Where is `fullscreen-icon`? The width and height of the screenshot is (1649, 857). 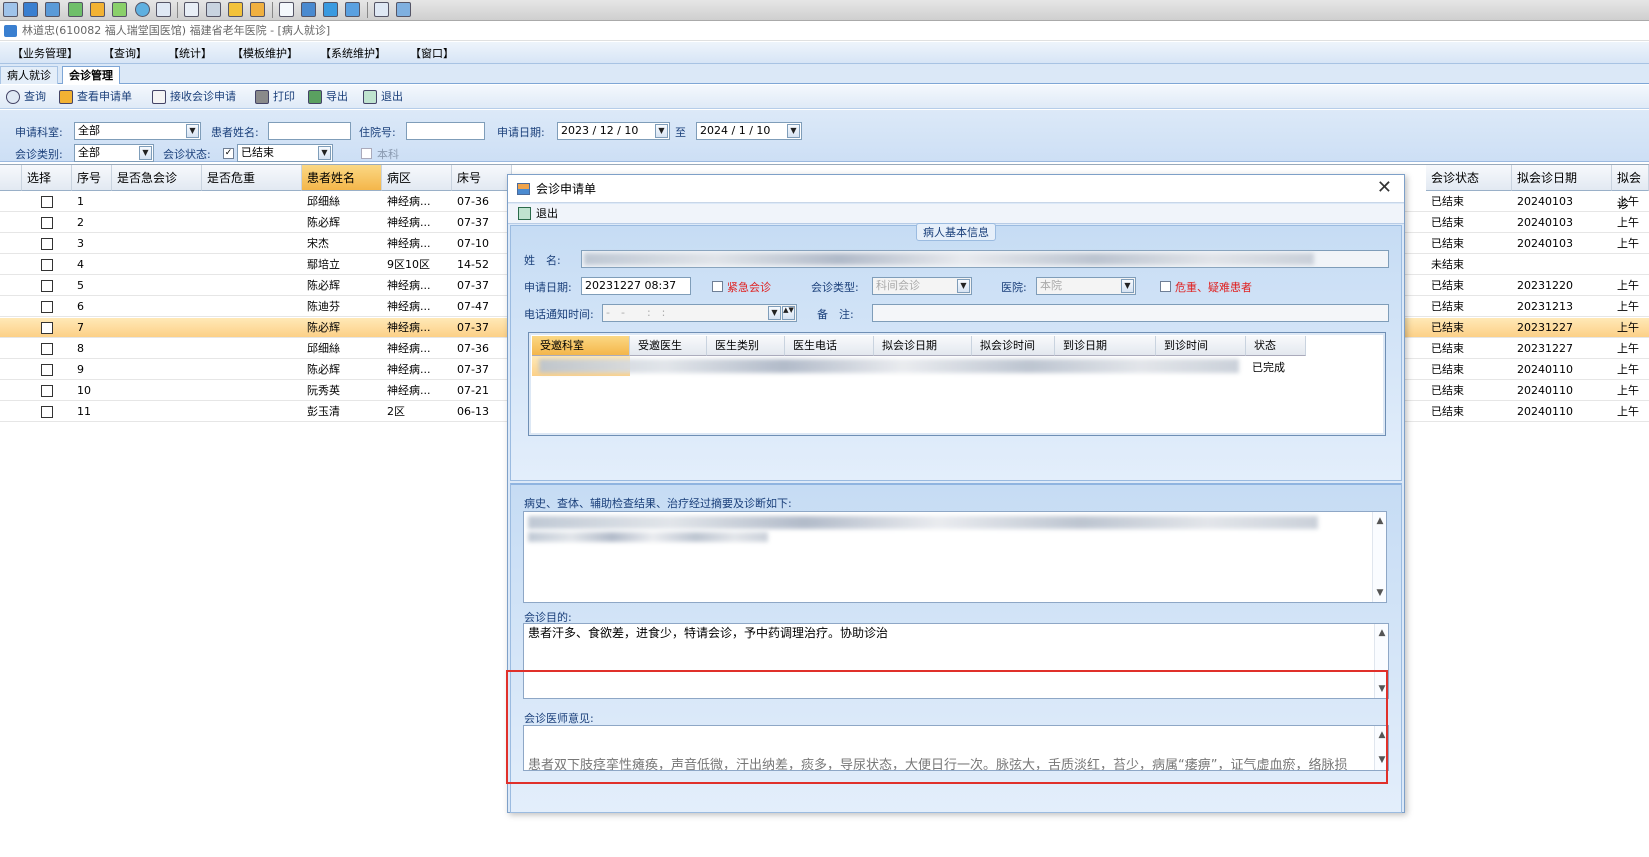
fullscreen-icon is located at coordinates (352, 9).